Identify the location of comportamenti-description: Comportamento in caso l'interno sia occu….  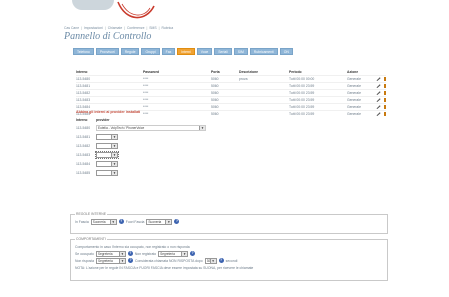
(132, 246).